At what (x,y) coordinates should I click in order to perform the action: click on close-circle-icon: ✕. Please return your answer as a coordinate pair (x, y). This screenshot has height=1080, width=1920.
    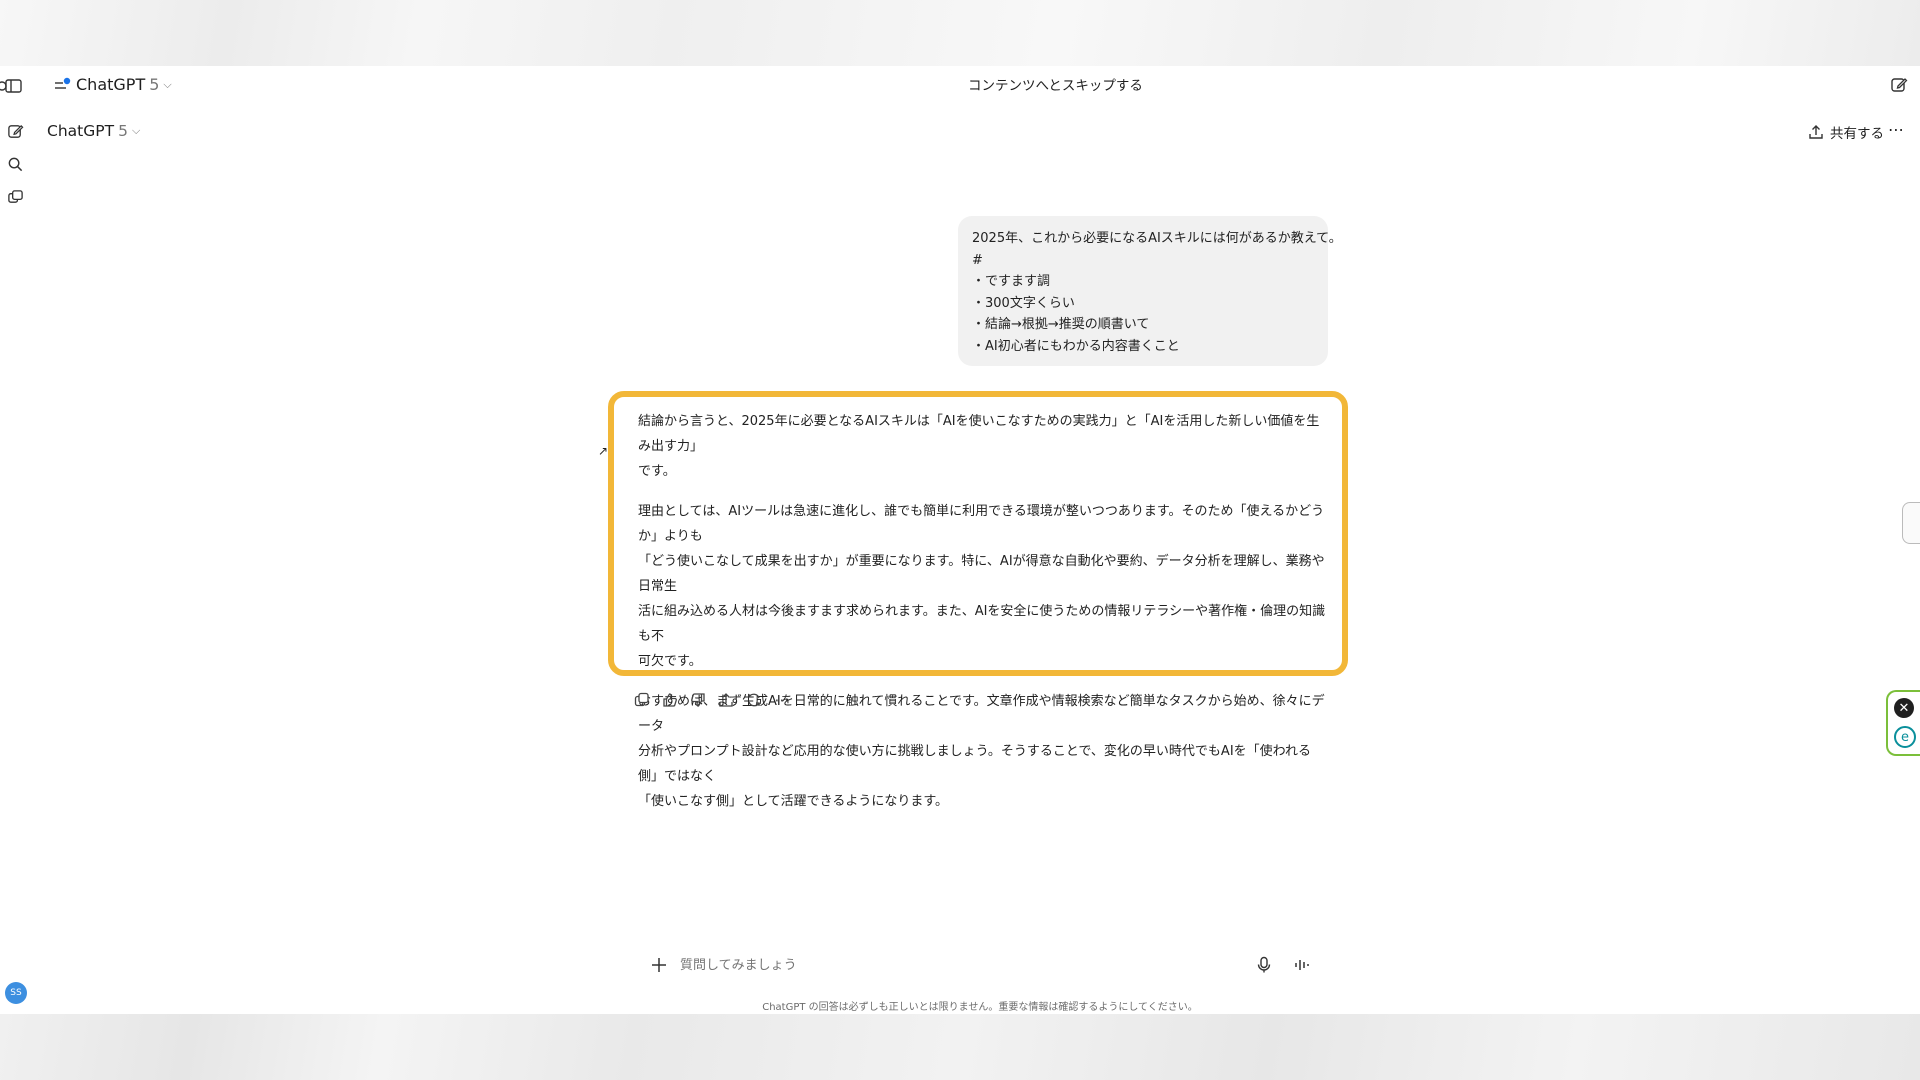
    Looking at the image, I should click on (1904, 708).